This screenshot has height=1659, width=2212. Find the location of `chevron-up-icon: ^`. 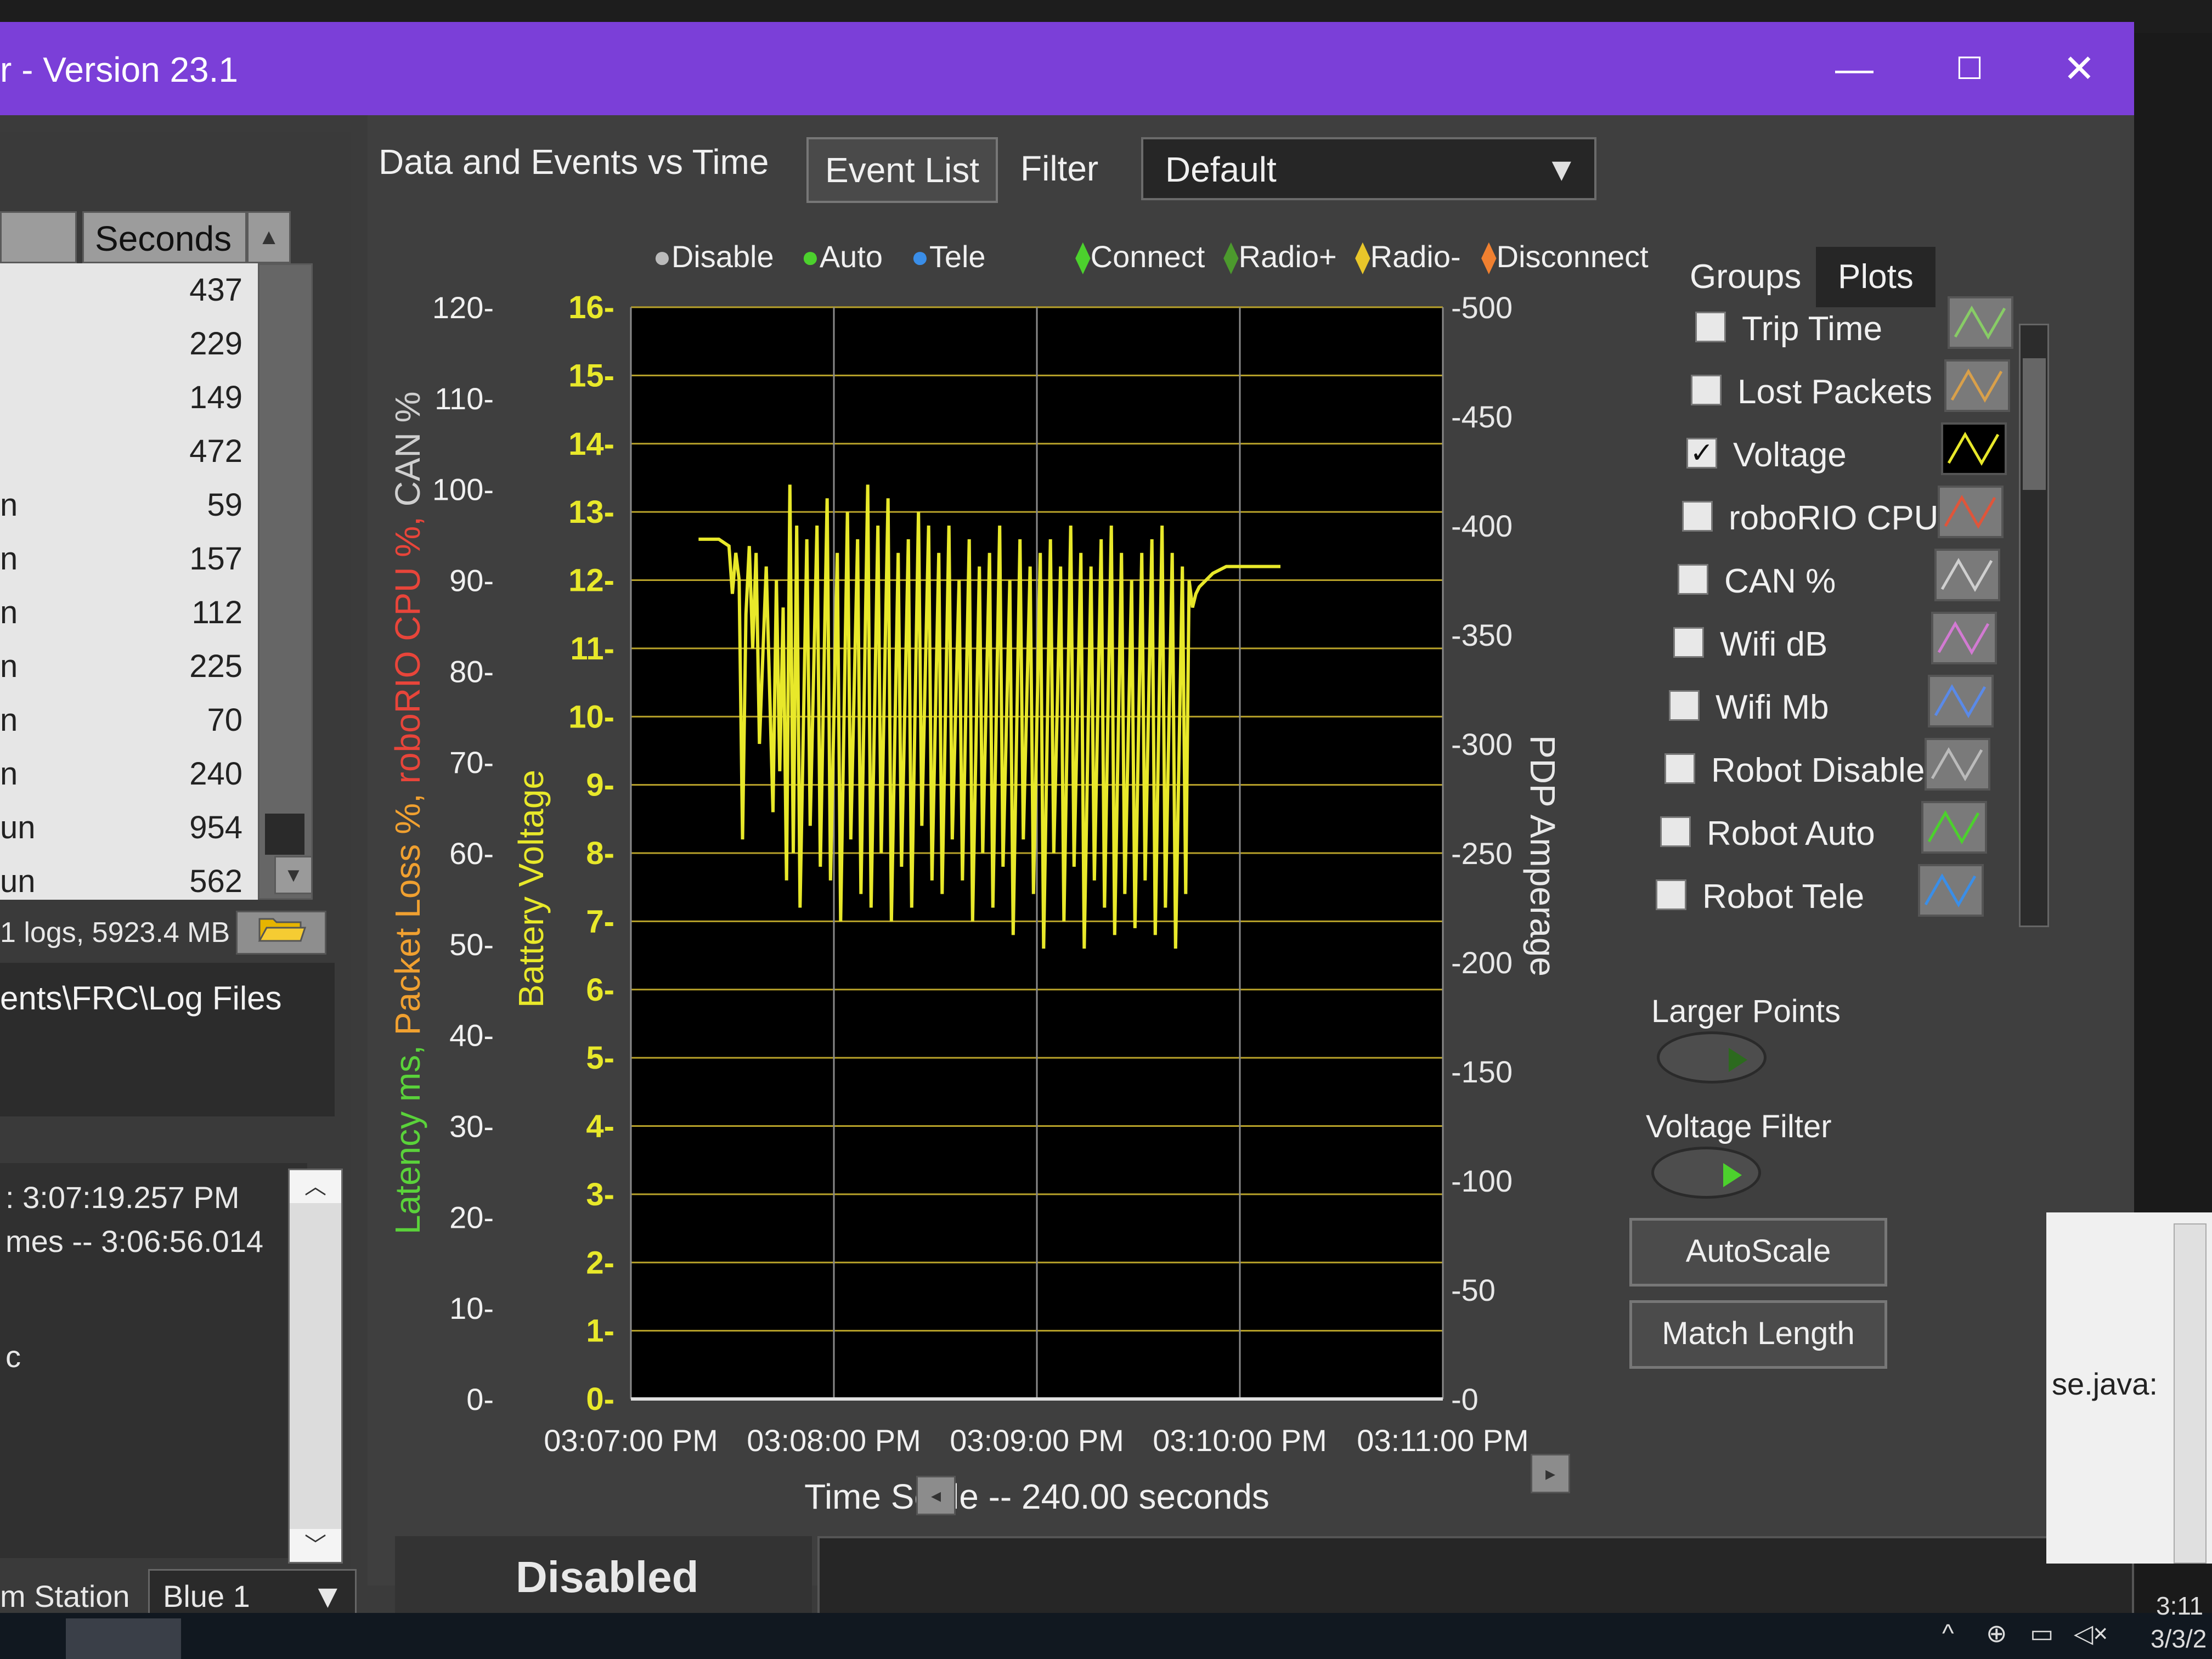

chevron-up-icon: ^ is located at coordinates (1948, 1633).